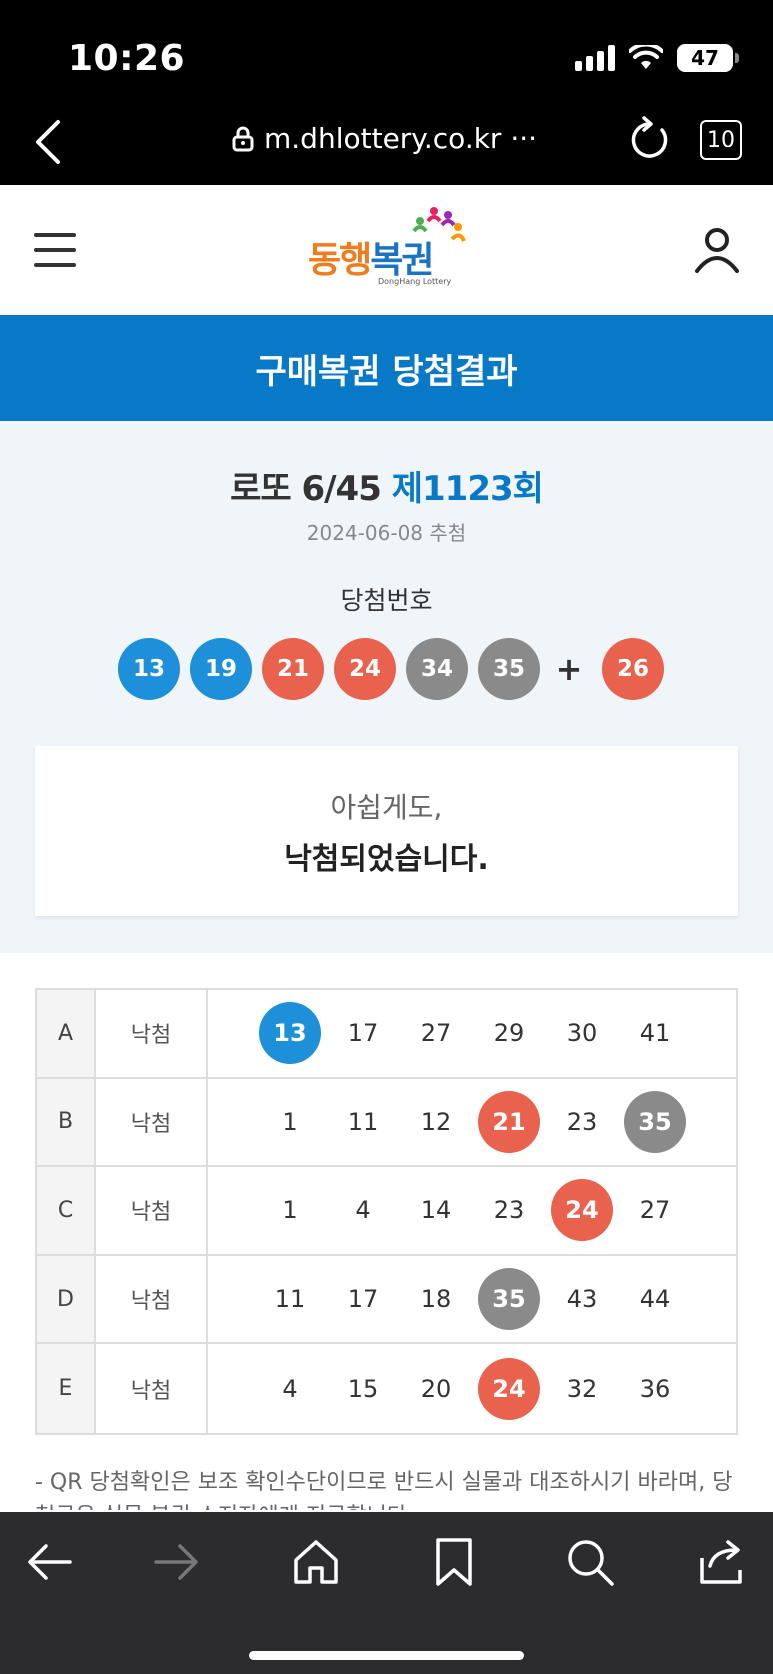 The height and width of the screenshot is (1674, 773). What do you see at coordinates (293, 669) in the screenshot?
I see `winning-ball: 21` at bounding box center [293, 669].